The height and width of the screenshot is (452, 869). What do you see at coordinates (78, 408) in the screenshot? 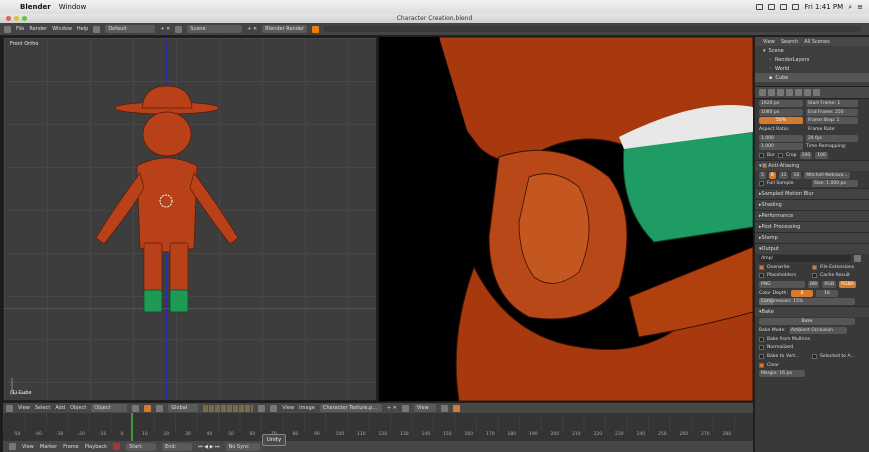
I see `menu-object: Object` at bounding box center [78, 408].